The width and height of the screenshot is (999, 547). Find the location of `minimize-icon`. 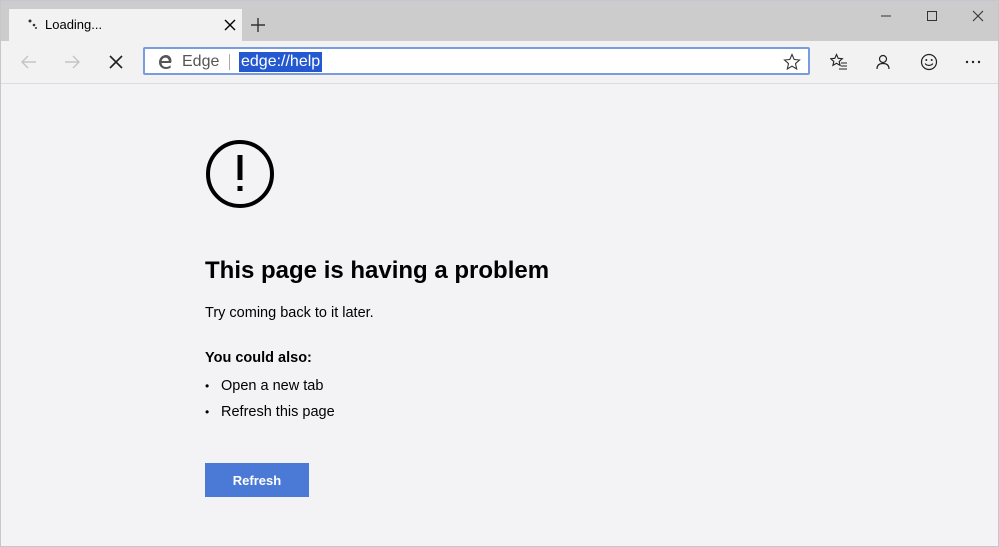

minimize-icon is located at coordinates (886, 16).